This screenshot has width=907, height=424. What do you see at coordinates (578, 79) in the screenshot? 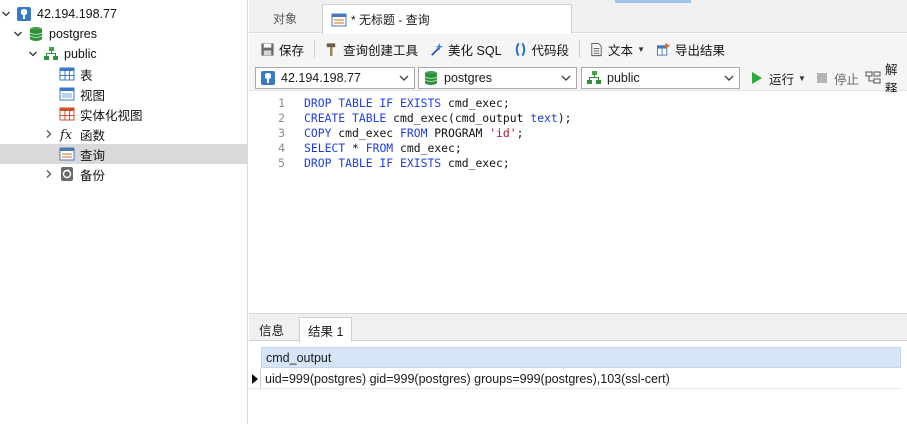
I see `connection-selector-bar: 42.194.198.77 postgres public 运行 ▼ 停止 解释` at bounding box center [578, 79].